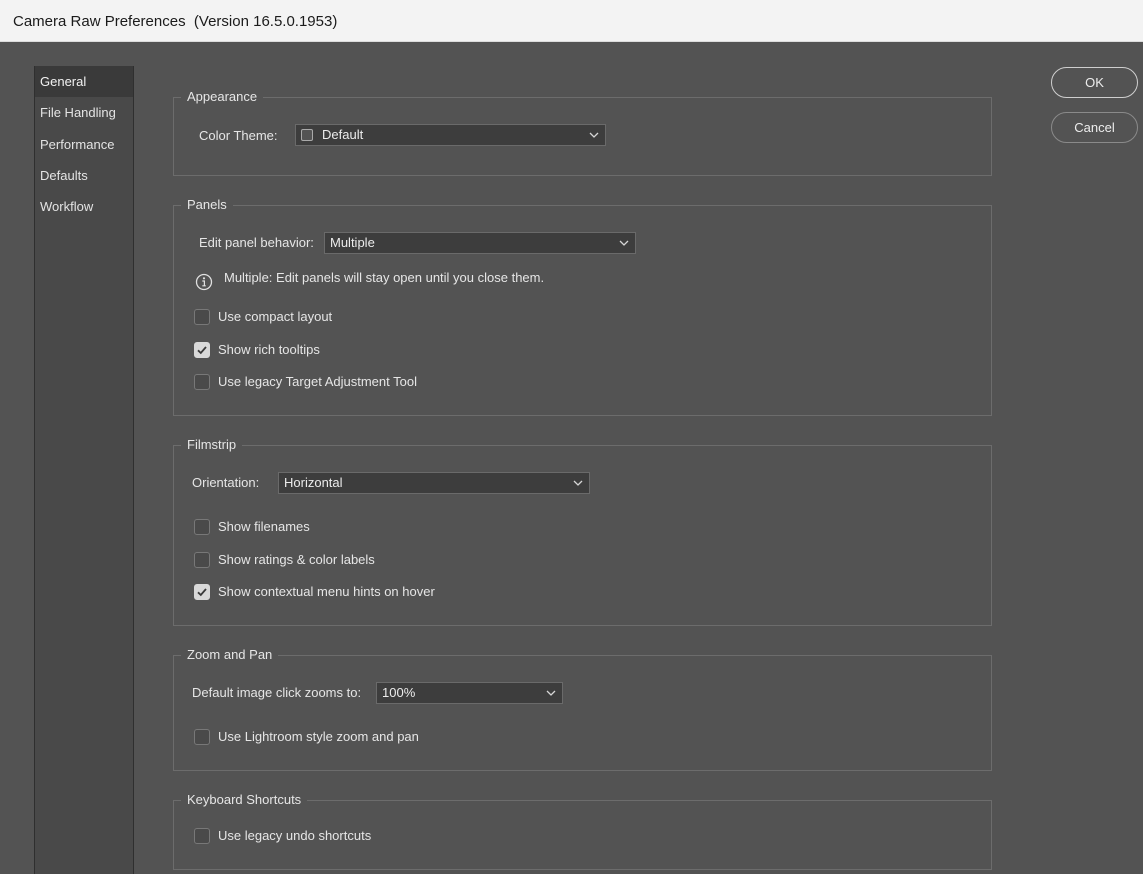  I want to click on edit-behavior-select: Multiple, so click(480, 243).